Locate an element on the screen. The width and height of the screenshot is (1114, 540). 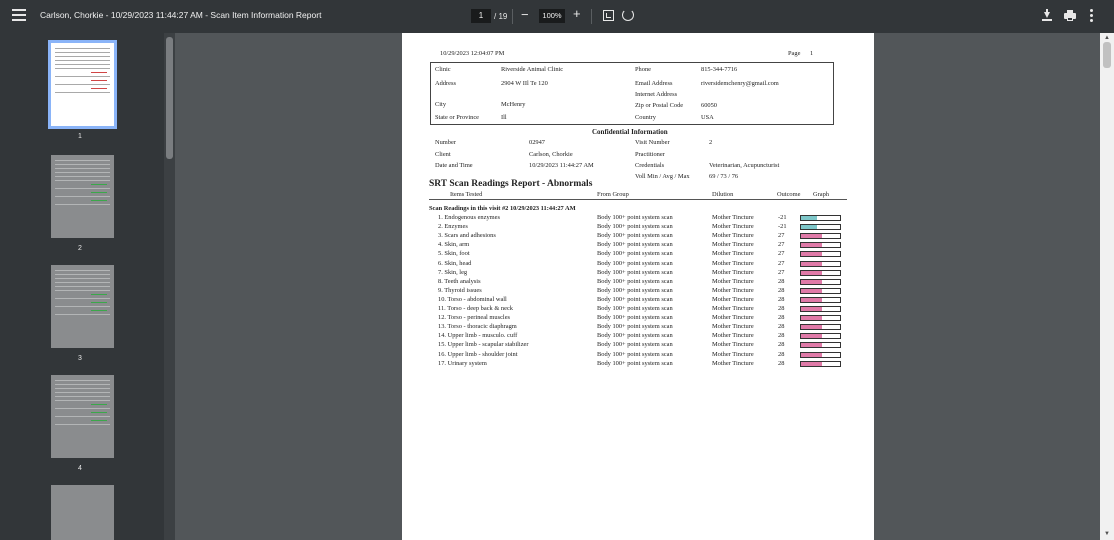
menu-icon is located at coordinates (19, 16).